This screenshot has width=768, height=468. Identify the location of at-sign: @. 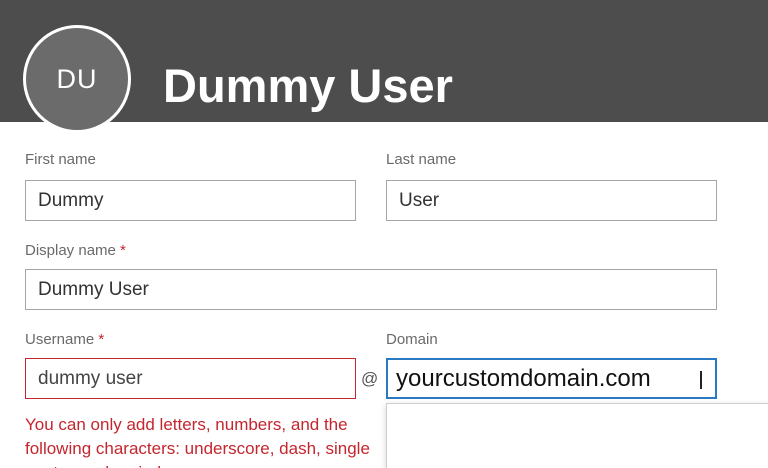
(370, 378).